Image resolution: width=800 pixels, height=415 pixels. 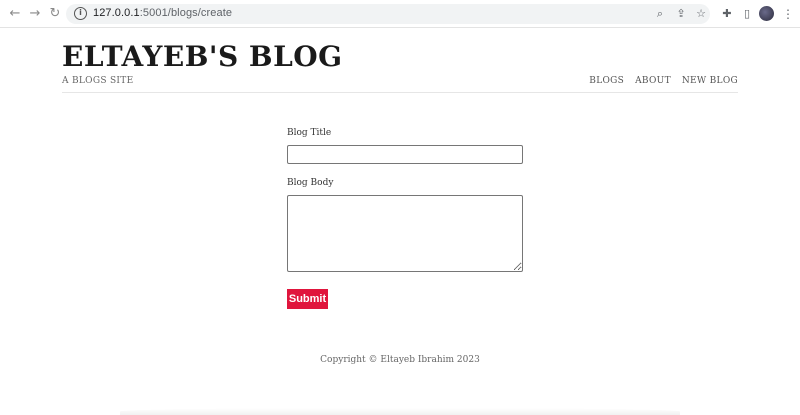 I want to click on submit-button: Submit, so click(x=307, y=299).